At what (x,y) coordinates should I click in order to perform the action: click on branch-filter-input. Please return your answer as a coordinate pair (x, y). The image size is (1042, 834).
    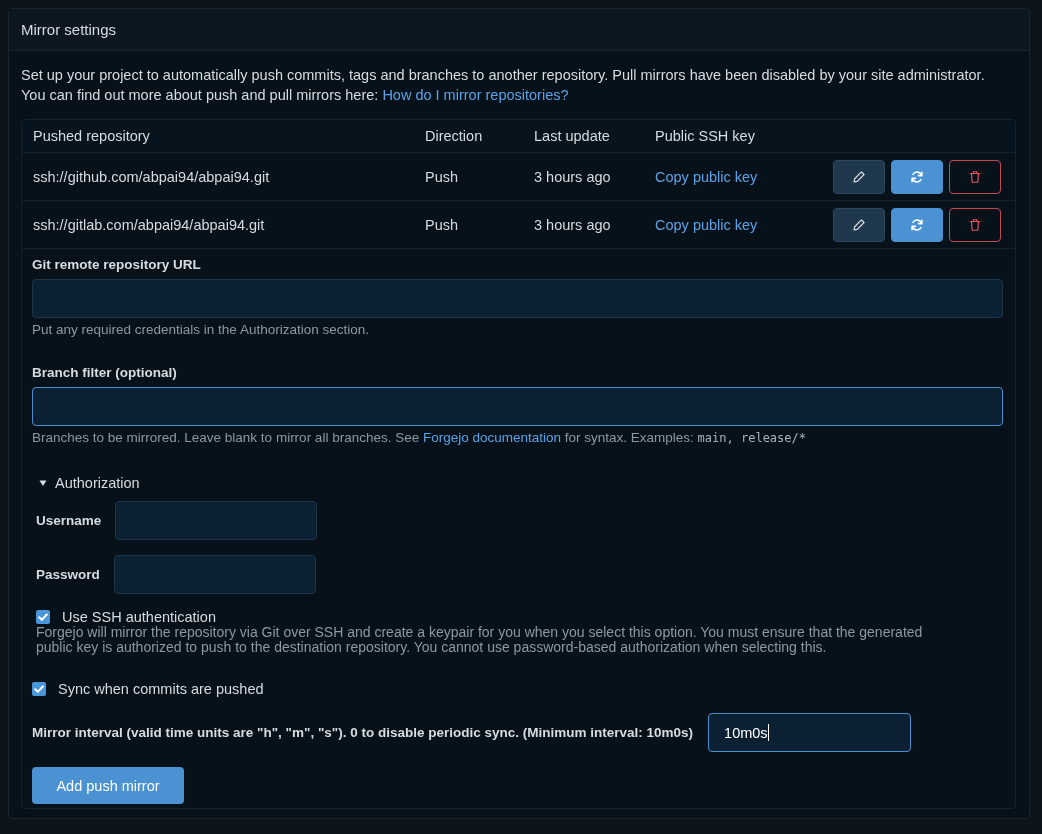
    Looking at the image, I should click on (517, 406).